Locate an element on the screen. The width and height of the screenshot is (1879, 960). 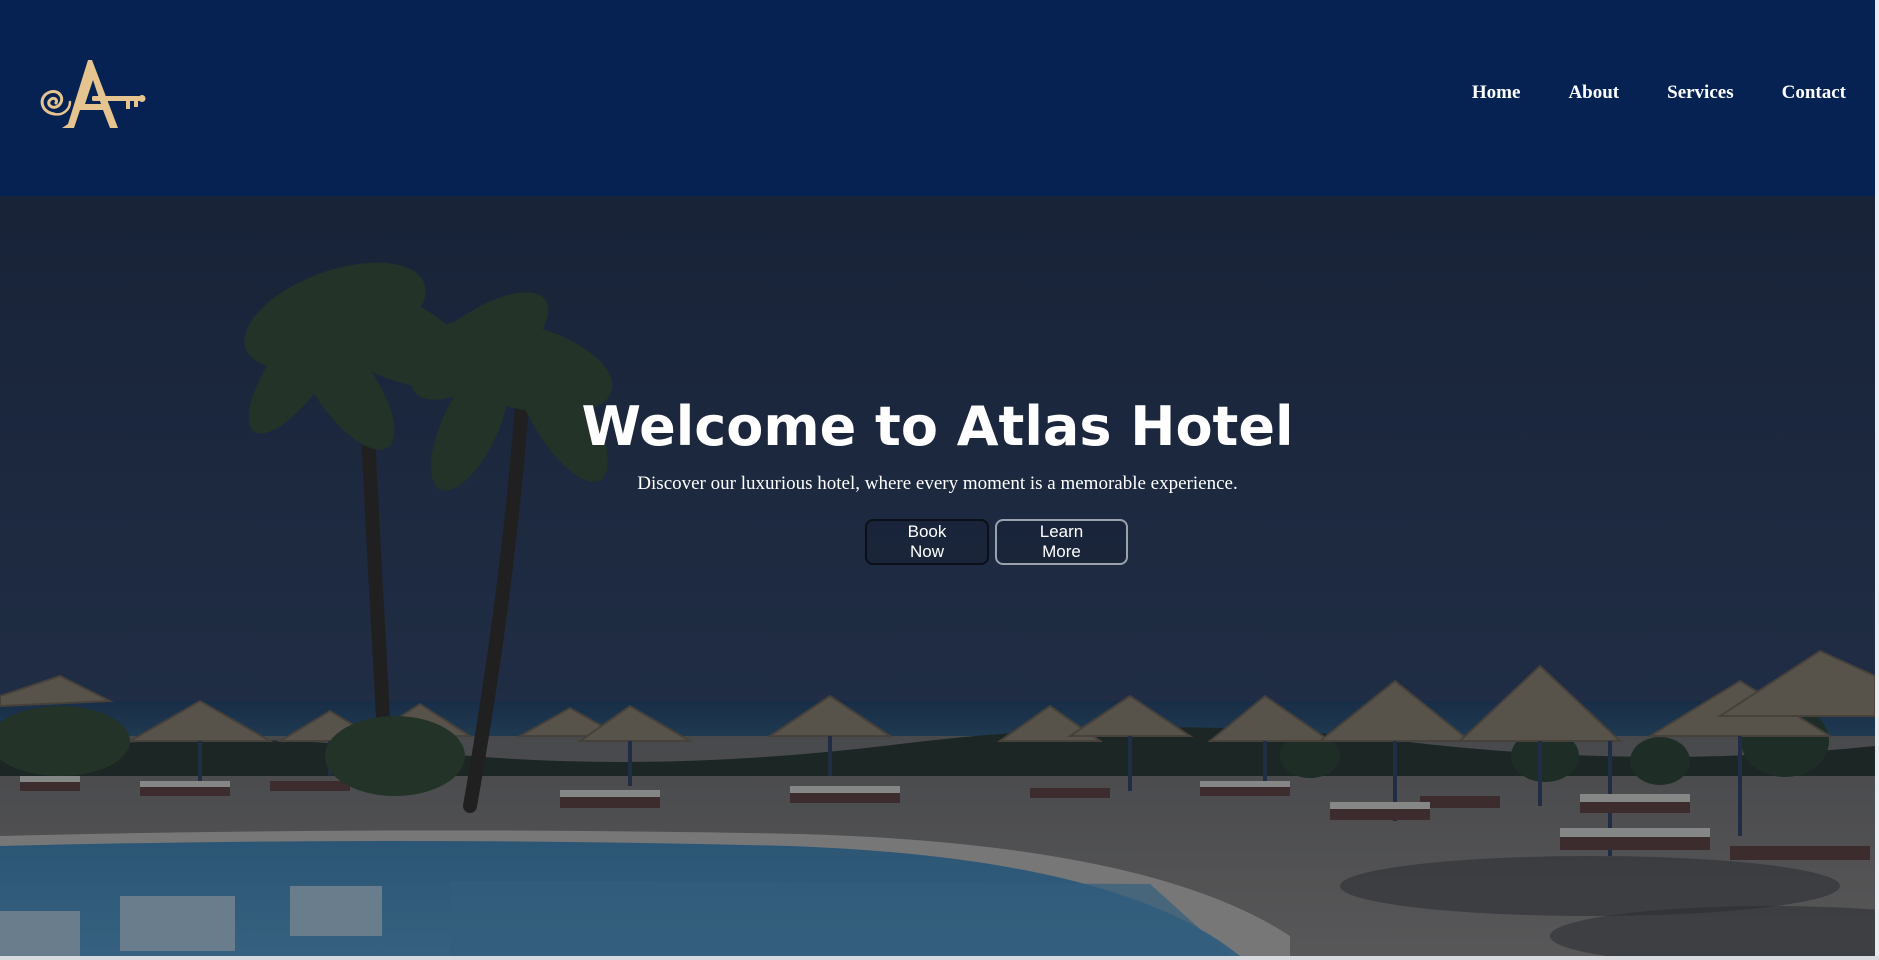
nav-contact-link: Contact is located at coordinates (1814, 93).